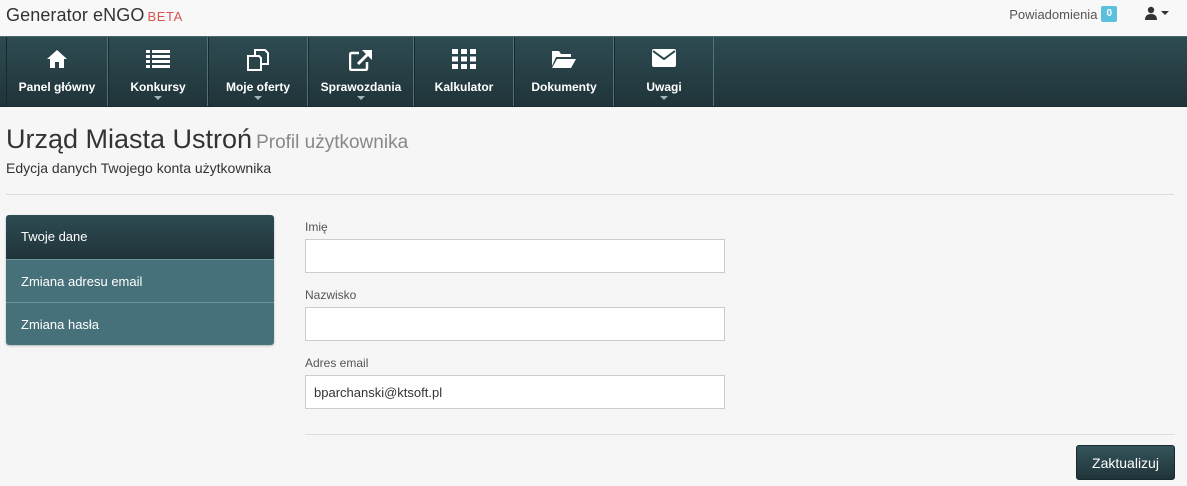 This screenshot has height=486, width=1187. Describe the element at coordinates (158, 59) in the screenshot. I see `list-icon` at that location.